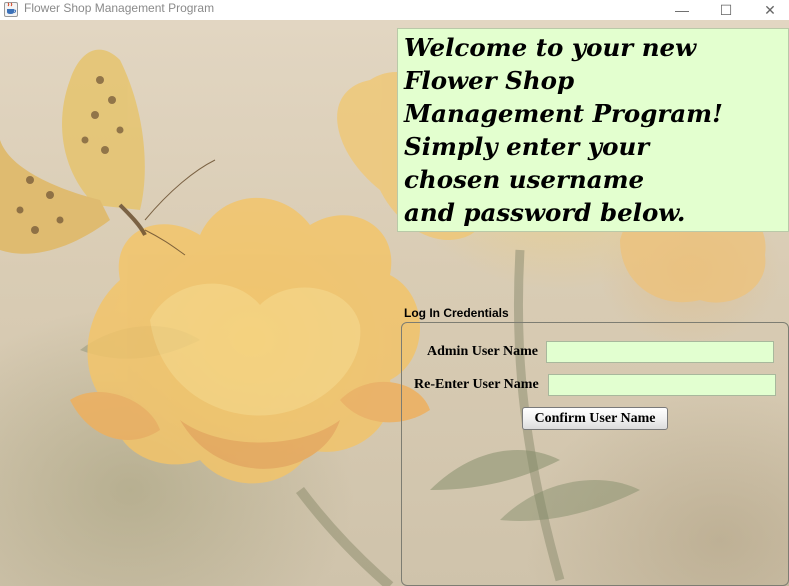 This screenshot has height=586, width=789. I want to click on reenter-user-name-label: Re-Enter User Name, so click(476, 384).